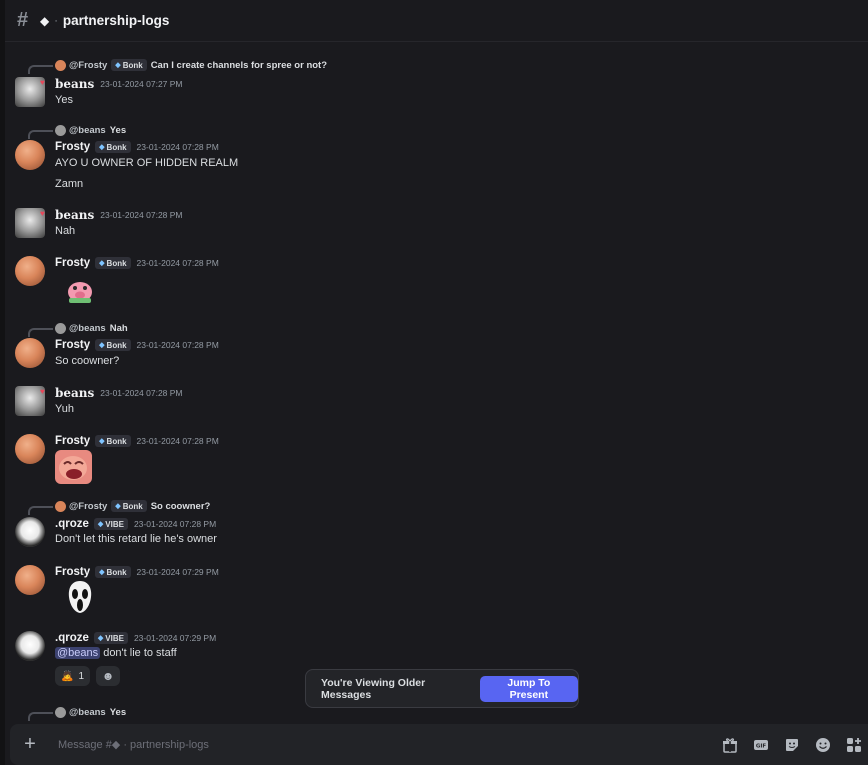 Image resolution: width=868 pixels, height=765 pixels. I want to click on laughing-face-image, so click(73, 467).